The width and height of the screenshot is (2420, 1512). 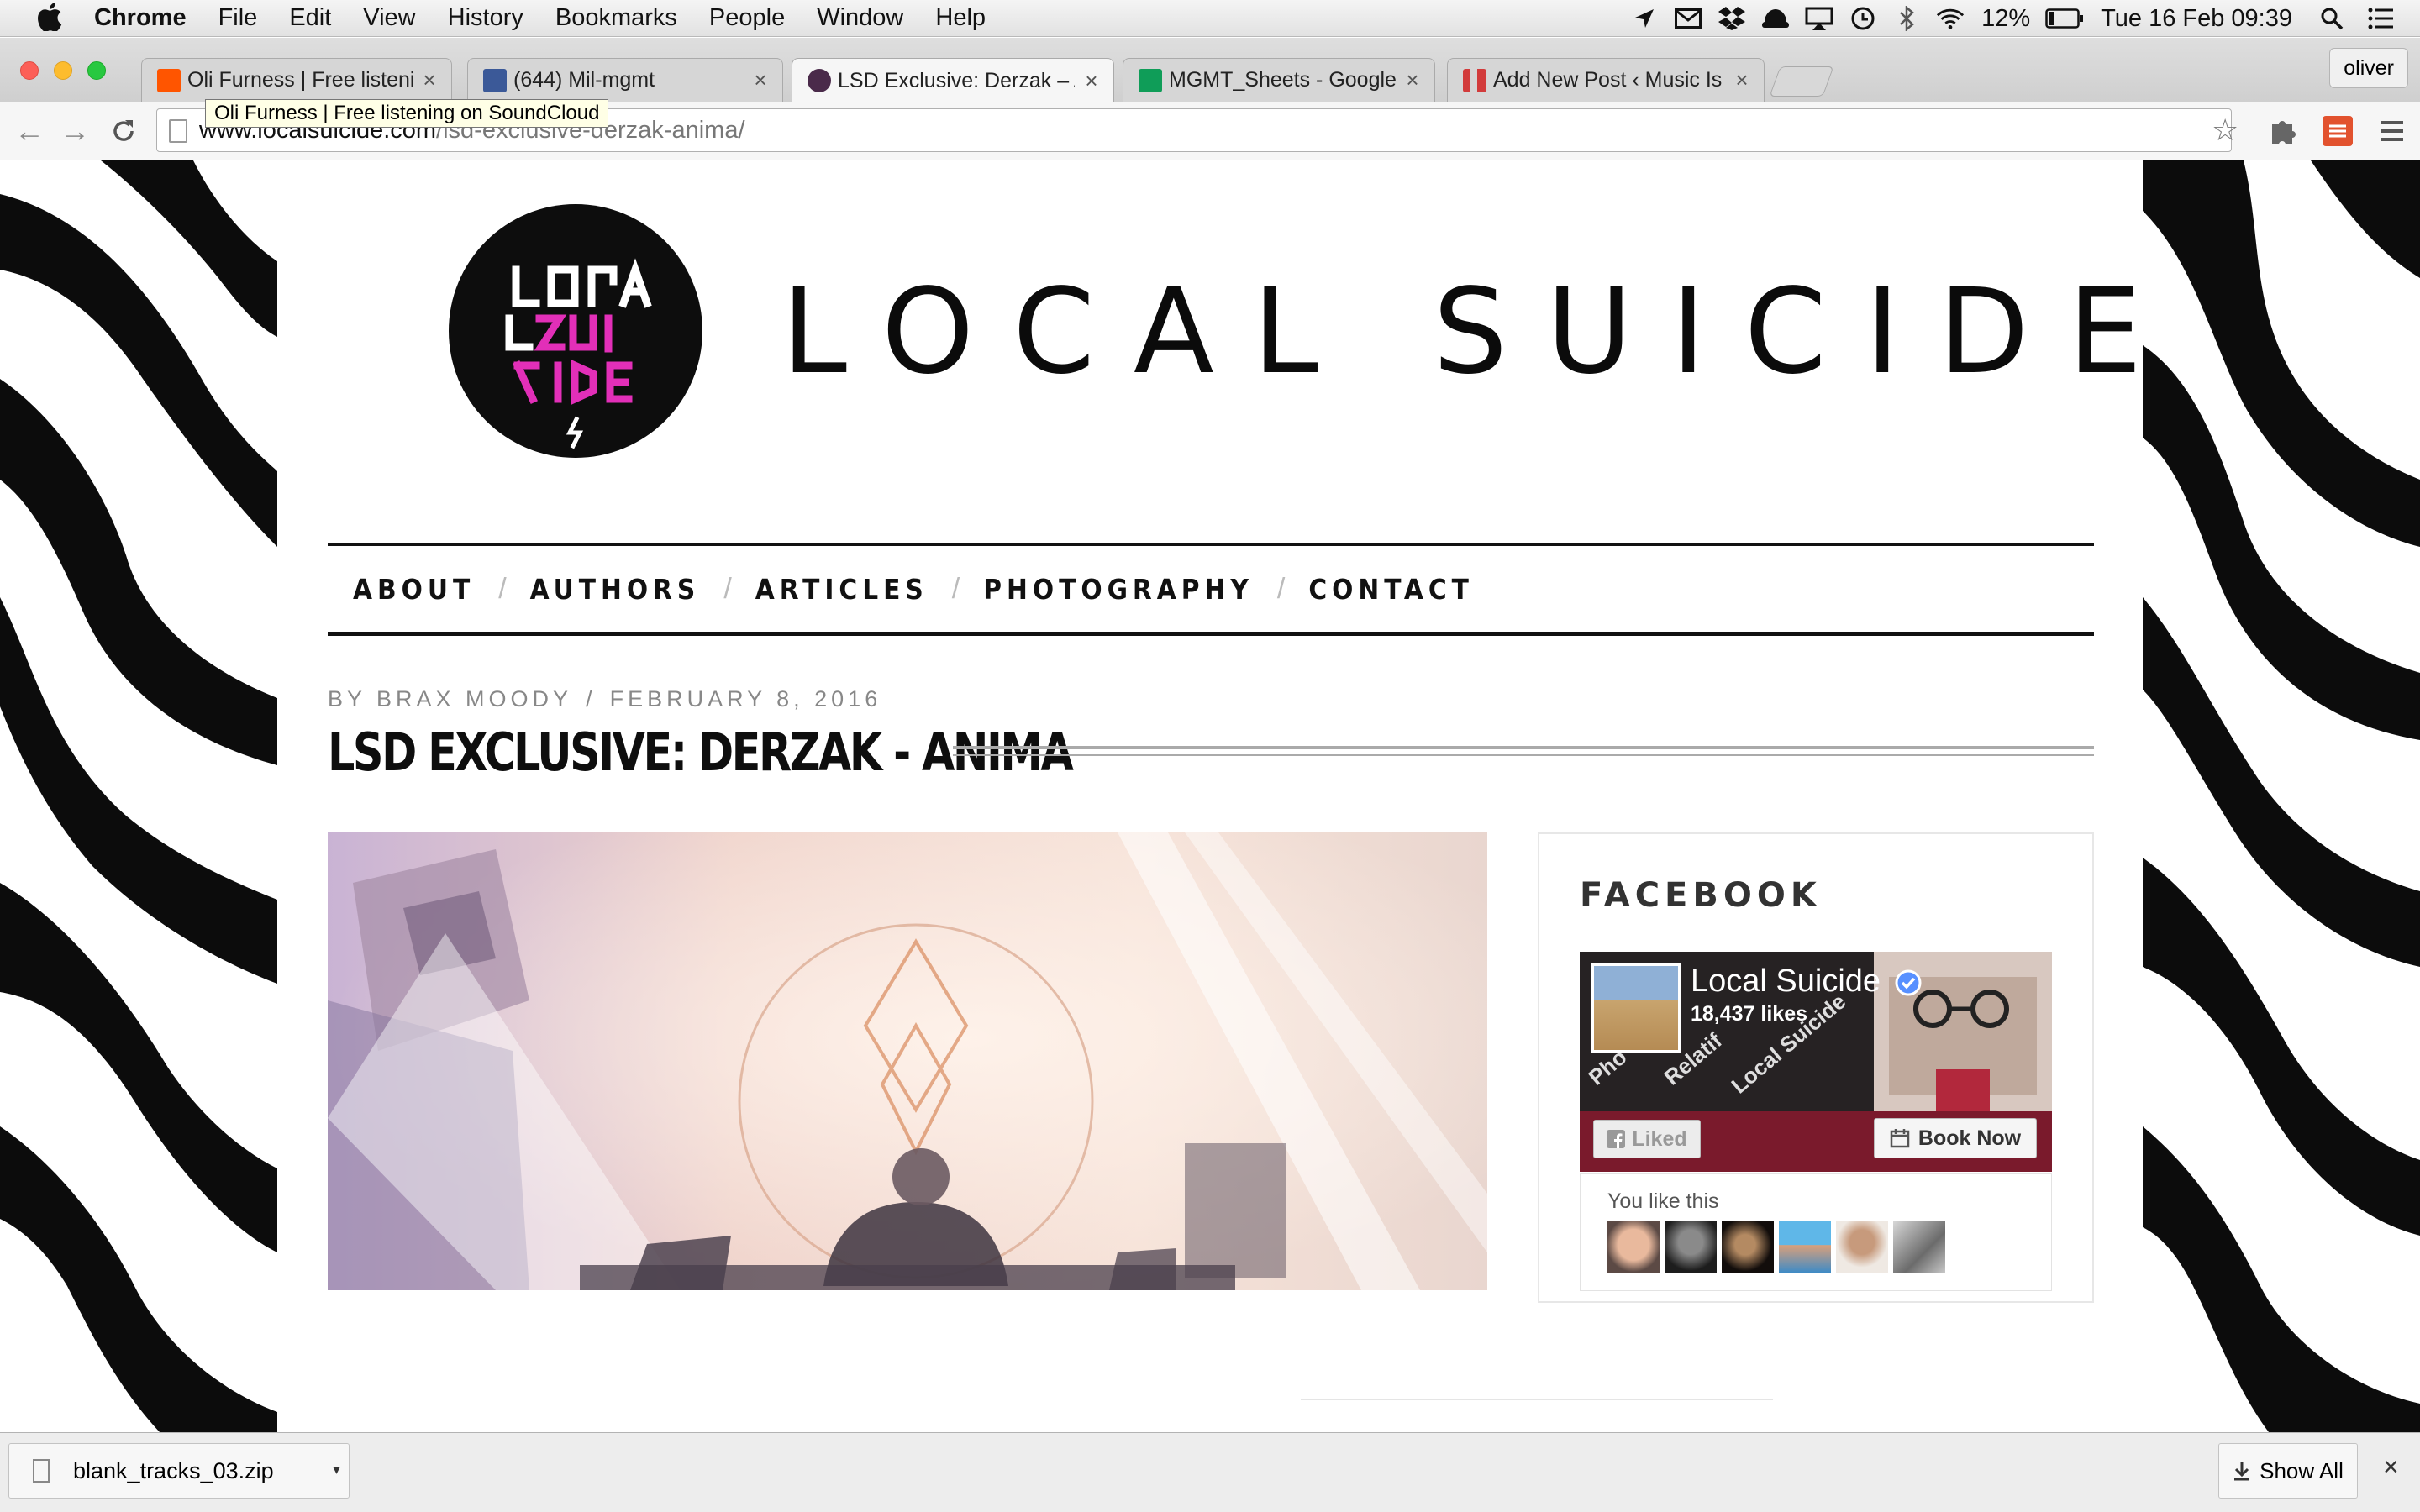 What do you see at coordinates (575, 331) in the screenshot?
I see `site-logo` at bounding box center [575, 331].